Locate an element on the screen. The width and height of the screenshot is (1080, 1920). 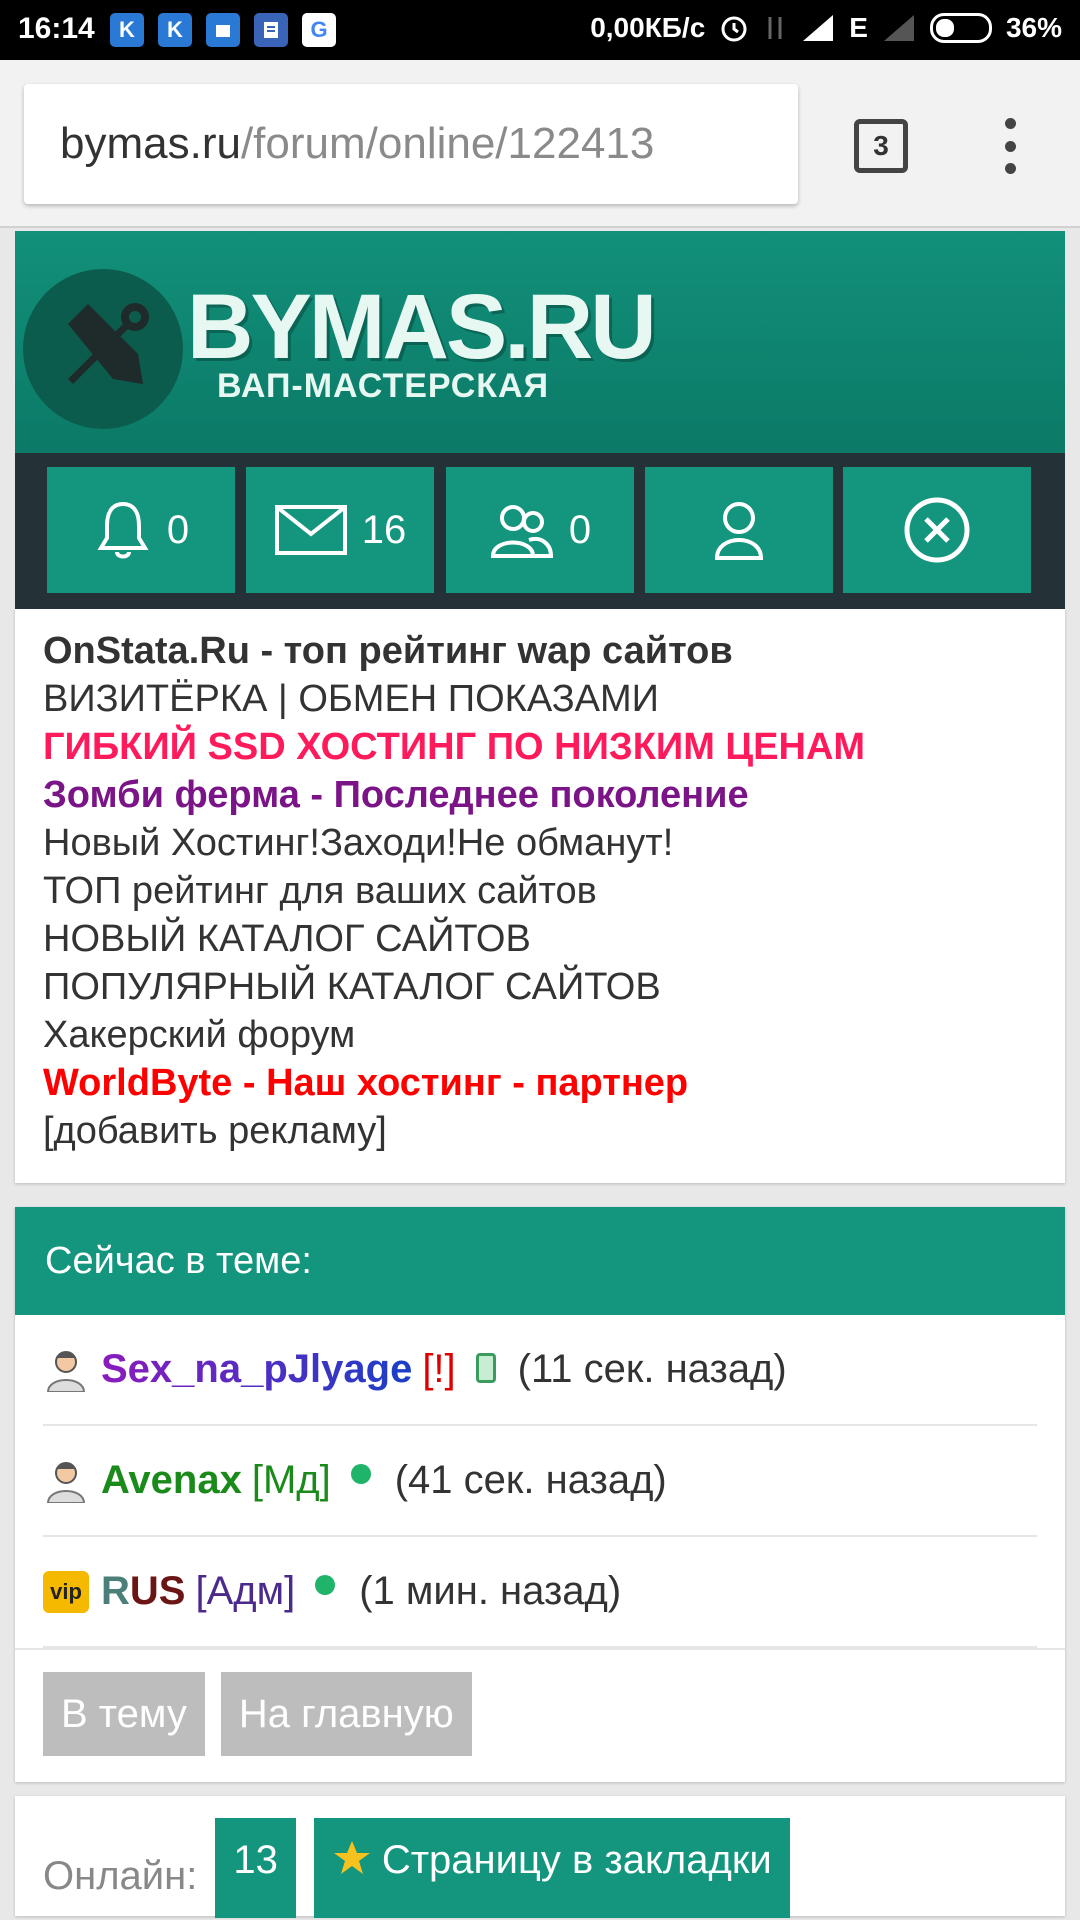
ad-link: Новый Хостинг!Заходи!Не обманут! is located at coordinates (540, 843).